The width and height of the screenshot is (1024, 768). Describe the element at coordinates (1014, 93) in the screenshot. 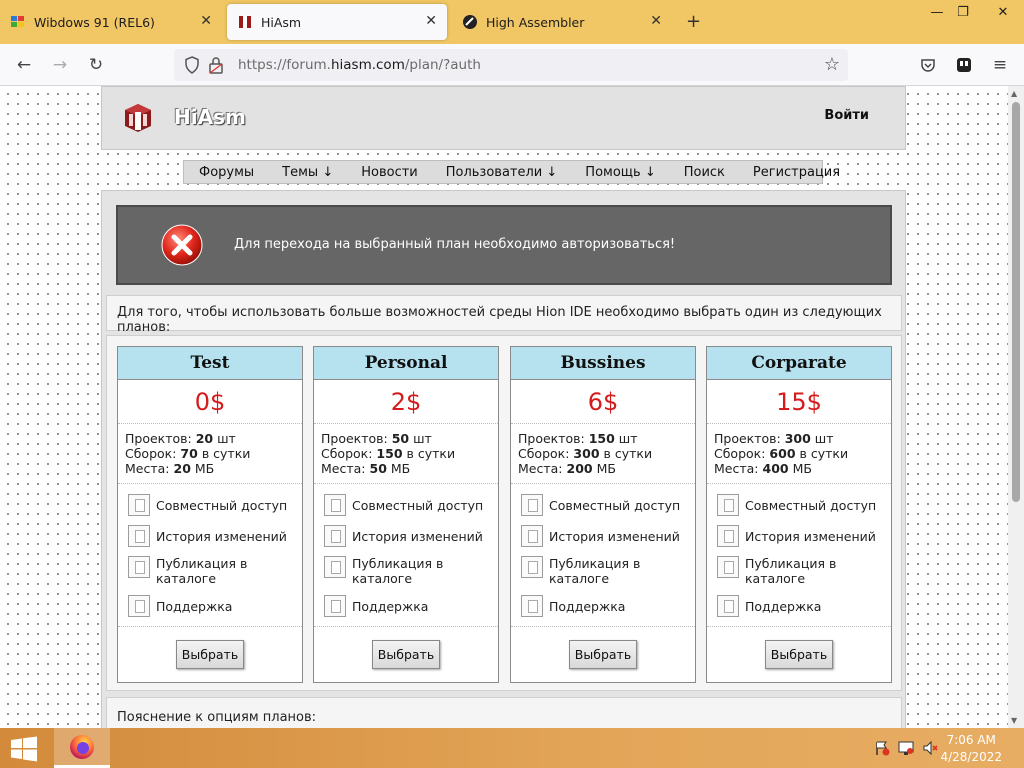

I see `scroll-up-icon: ▲` at that location.